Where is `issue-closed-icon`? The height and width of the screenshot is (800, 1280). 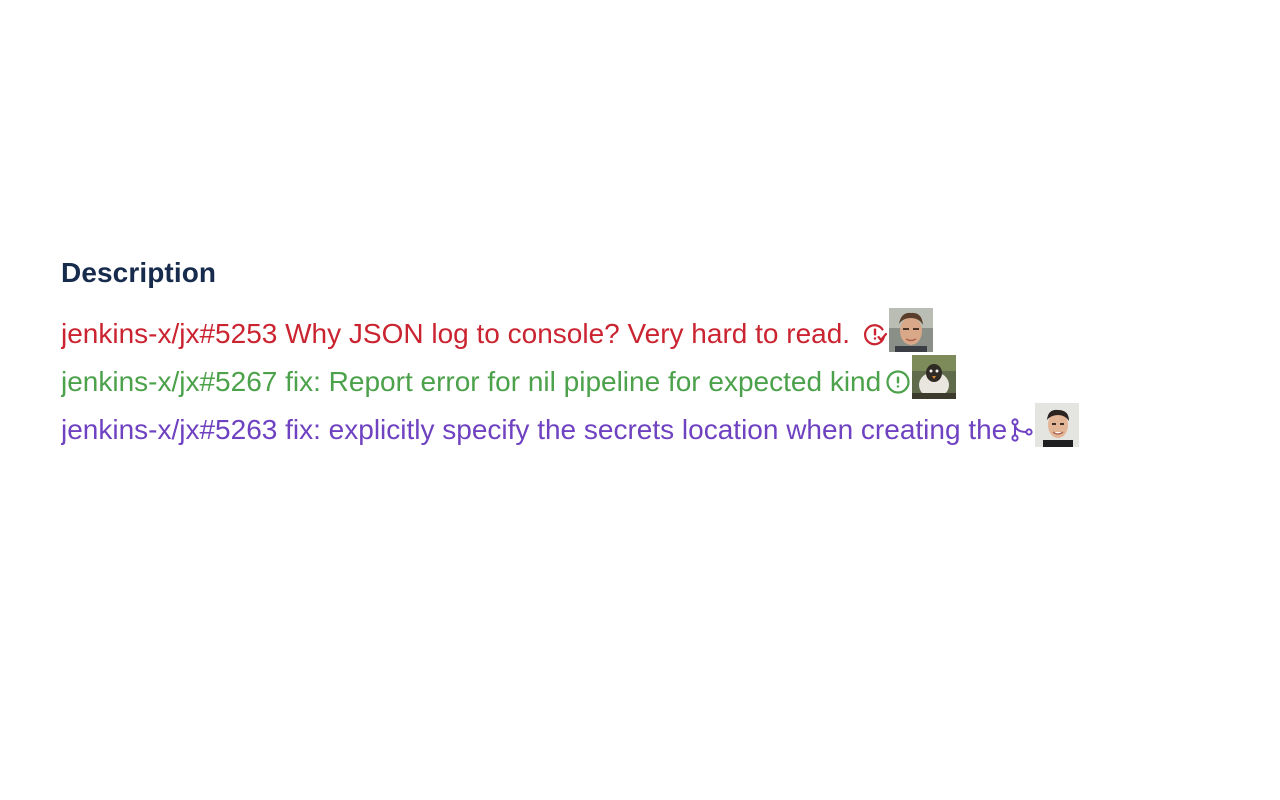 issue-closed-icon is located at coordinates (875, 334).